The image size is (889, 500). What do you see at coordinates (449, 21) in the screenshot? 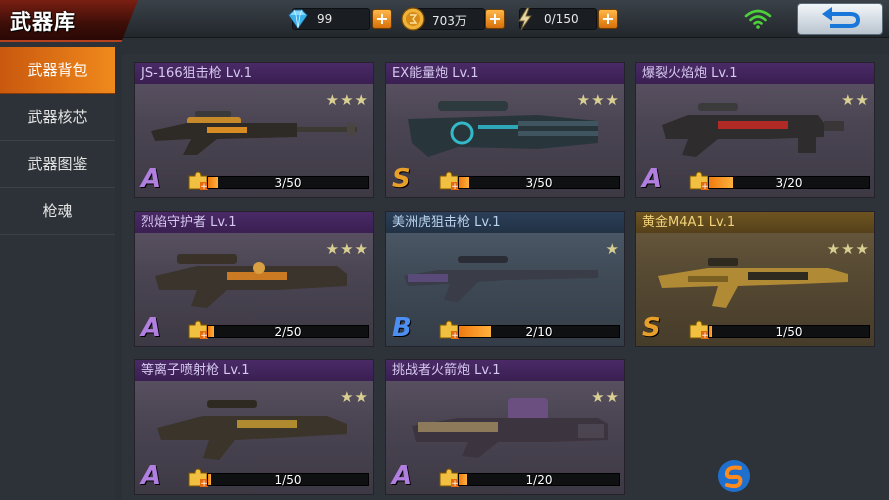
I see `gold-count: 703万` at bounding box center [449, 21].